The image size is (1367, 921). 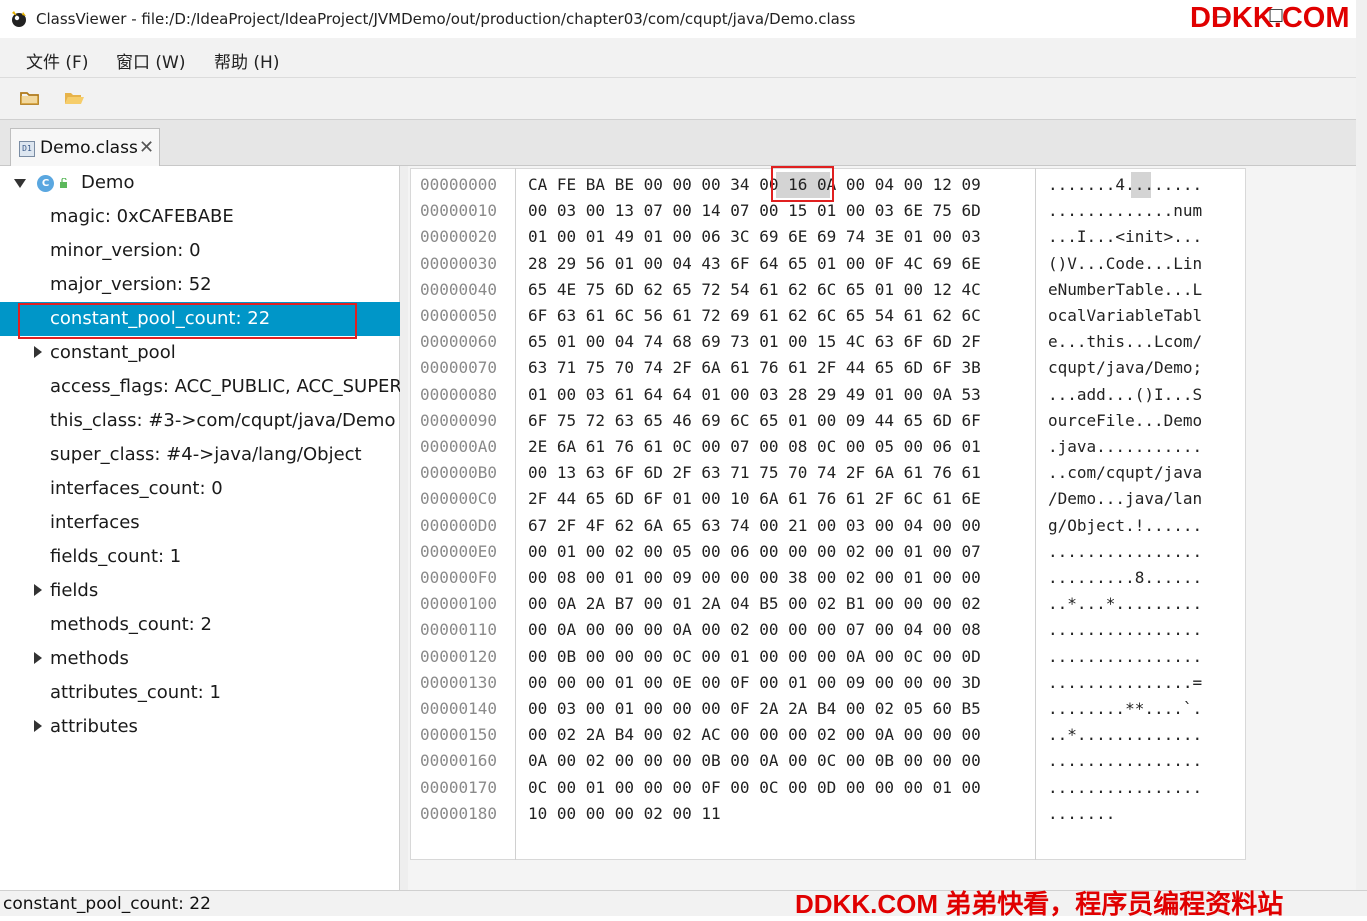 What do you see at coordinates (459, 368) in the screenshot?
I see `hex-offset: 00000070` at bounding box center [459, 368].